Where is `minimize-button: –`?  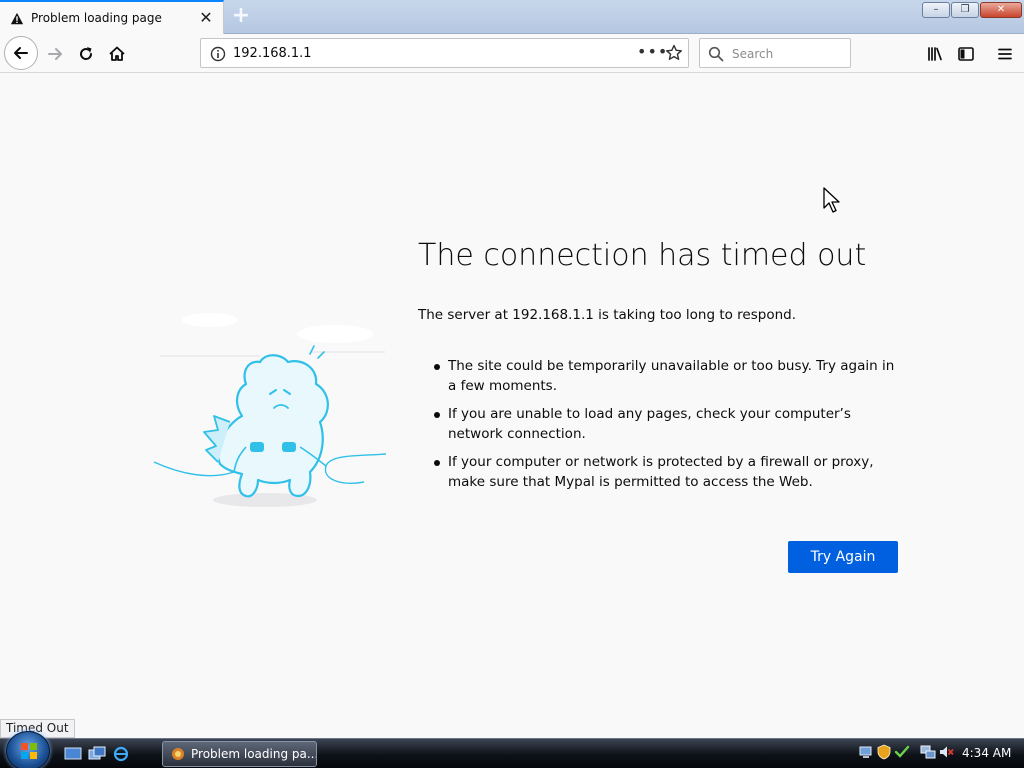 minimize-button: – is located at coordinates (936, 10).